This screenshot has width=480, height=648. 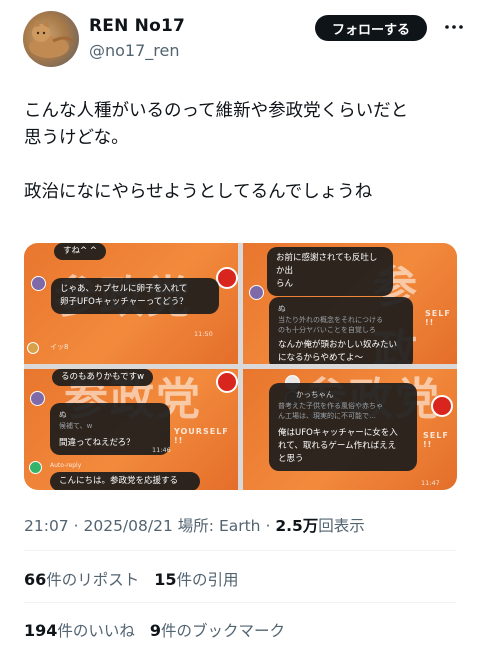 What do you see at coordinates (135, 296) in the screenshot?
I see `chat-bubble: じゃあ、カプセルに卵子を入れて 卵子UFOキャッチャーってどう？` at bounding box center [135, 296].